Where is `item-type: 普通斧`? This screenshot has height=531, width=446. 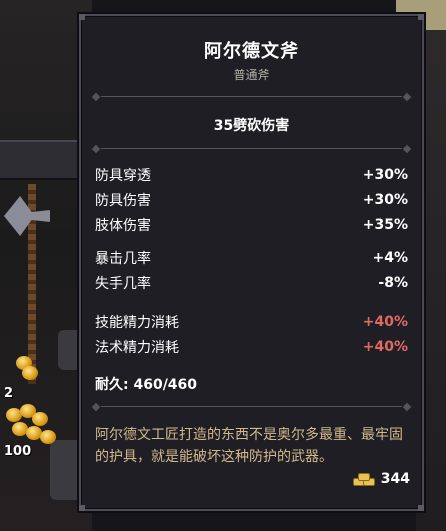
item-type: 普通斧 is located at coordinates (251, 75).